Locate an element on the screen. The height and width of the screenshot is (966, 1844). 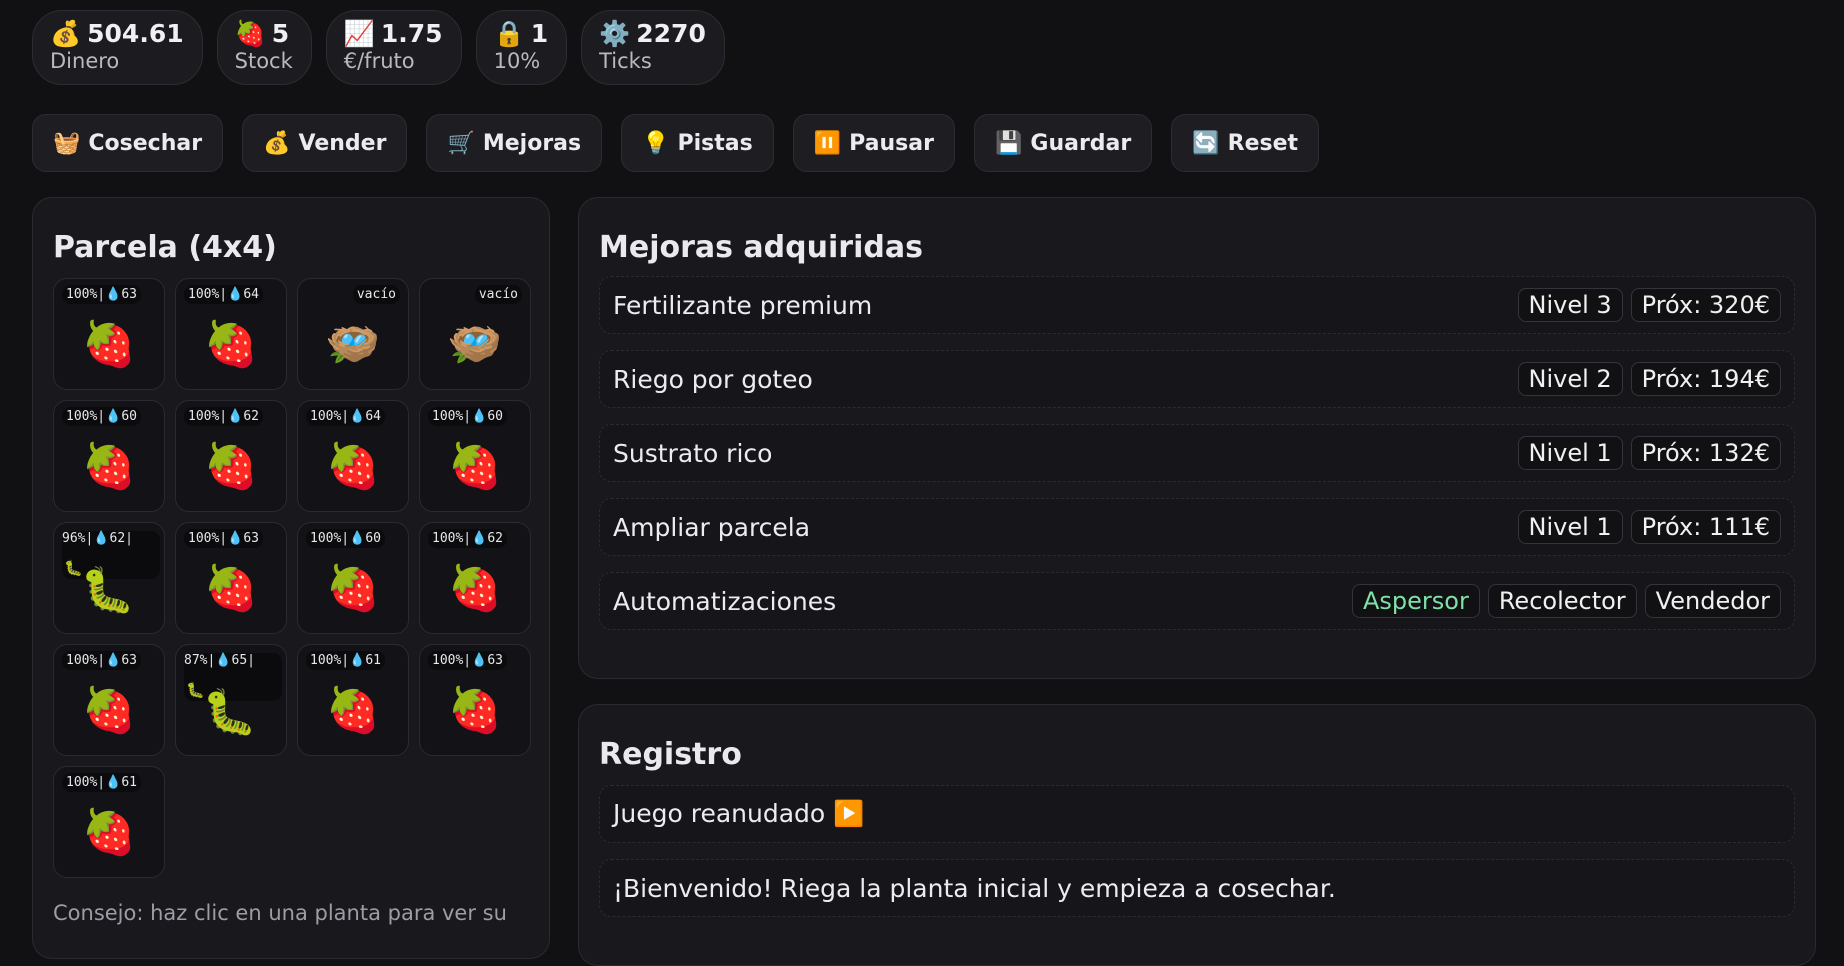
money-bag-icon: 💰 is located at coordinates (277, 143).